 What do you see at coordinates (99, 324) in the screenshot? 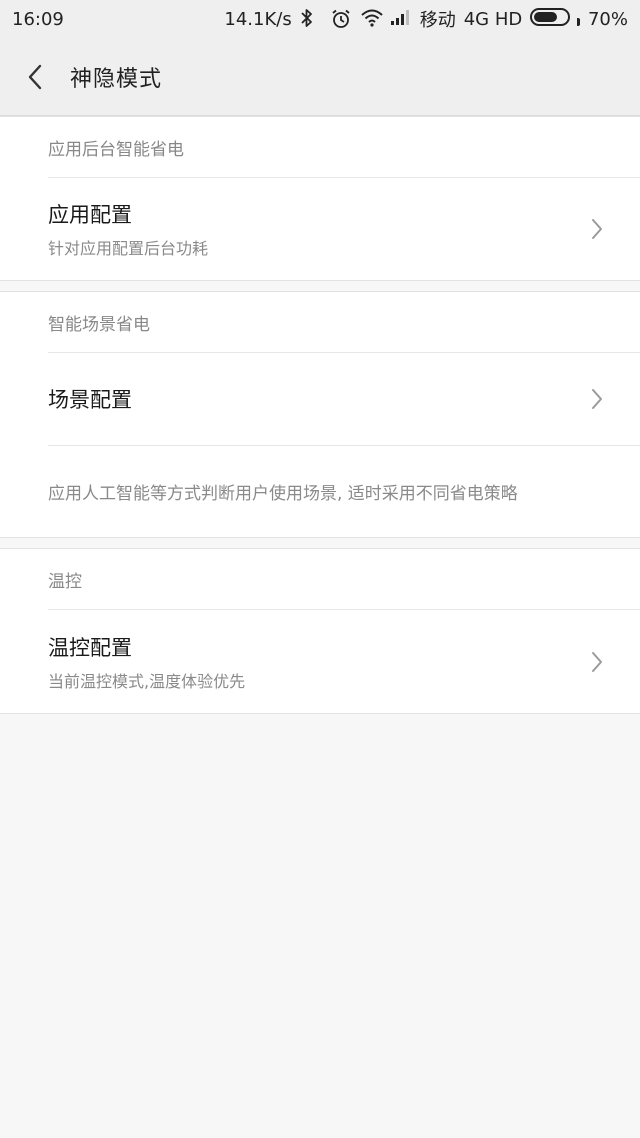
I see `section-header: 智能场景省电` at bounding box center [99, 324].